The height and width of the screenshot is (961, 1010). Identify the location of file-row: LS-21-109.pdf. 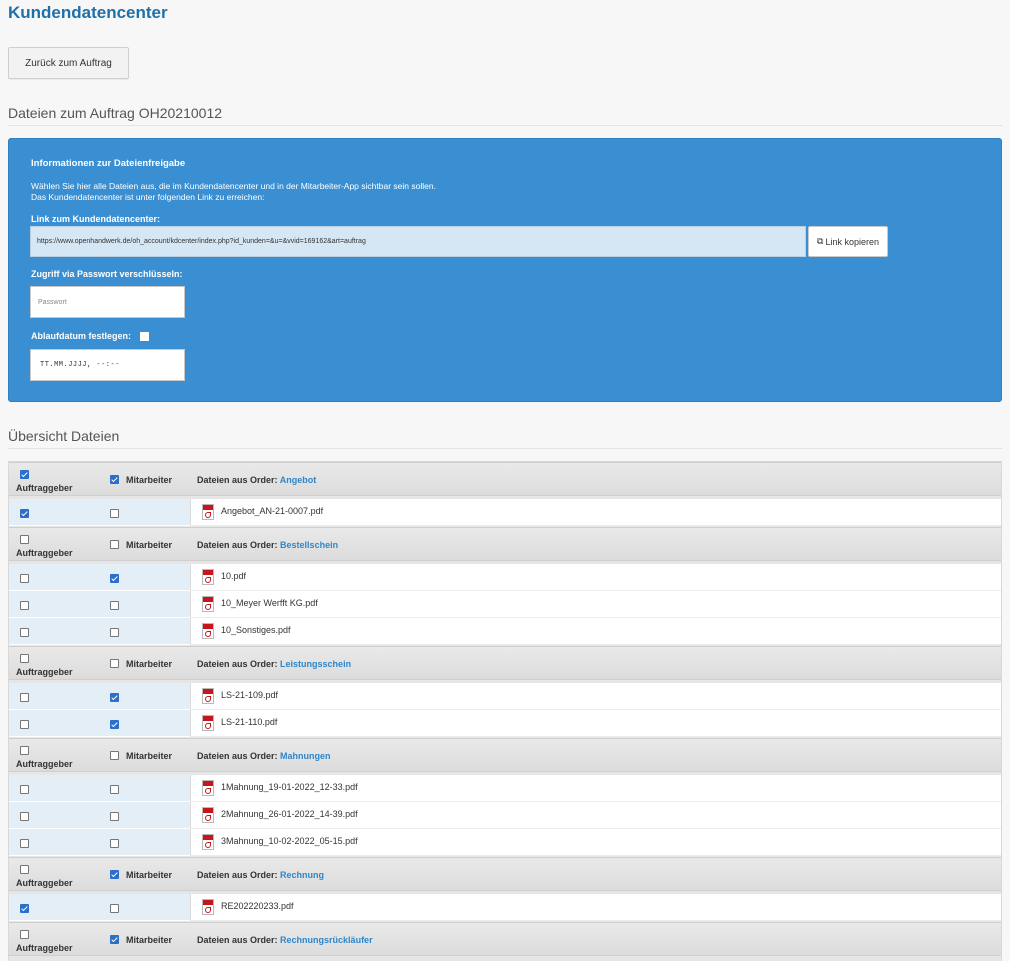
(505, 696).